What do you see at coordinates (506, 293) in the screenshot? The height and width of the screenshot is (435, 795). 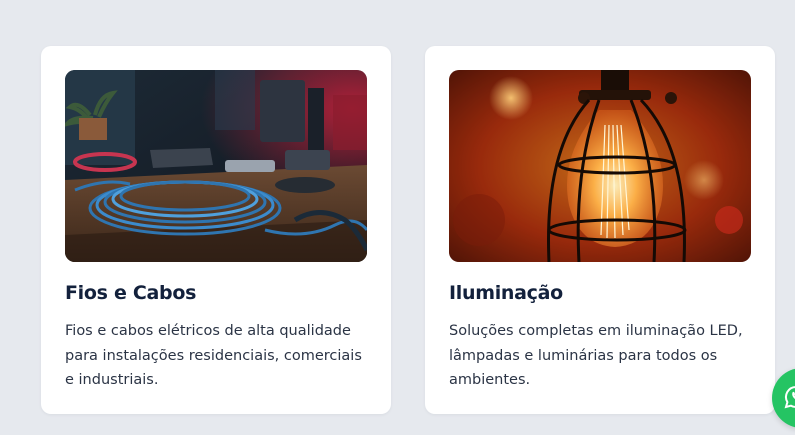 I see `card-title: Iluminação` at bounding box center [506, 293].